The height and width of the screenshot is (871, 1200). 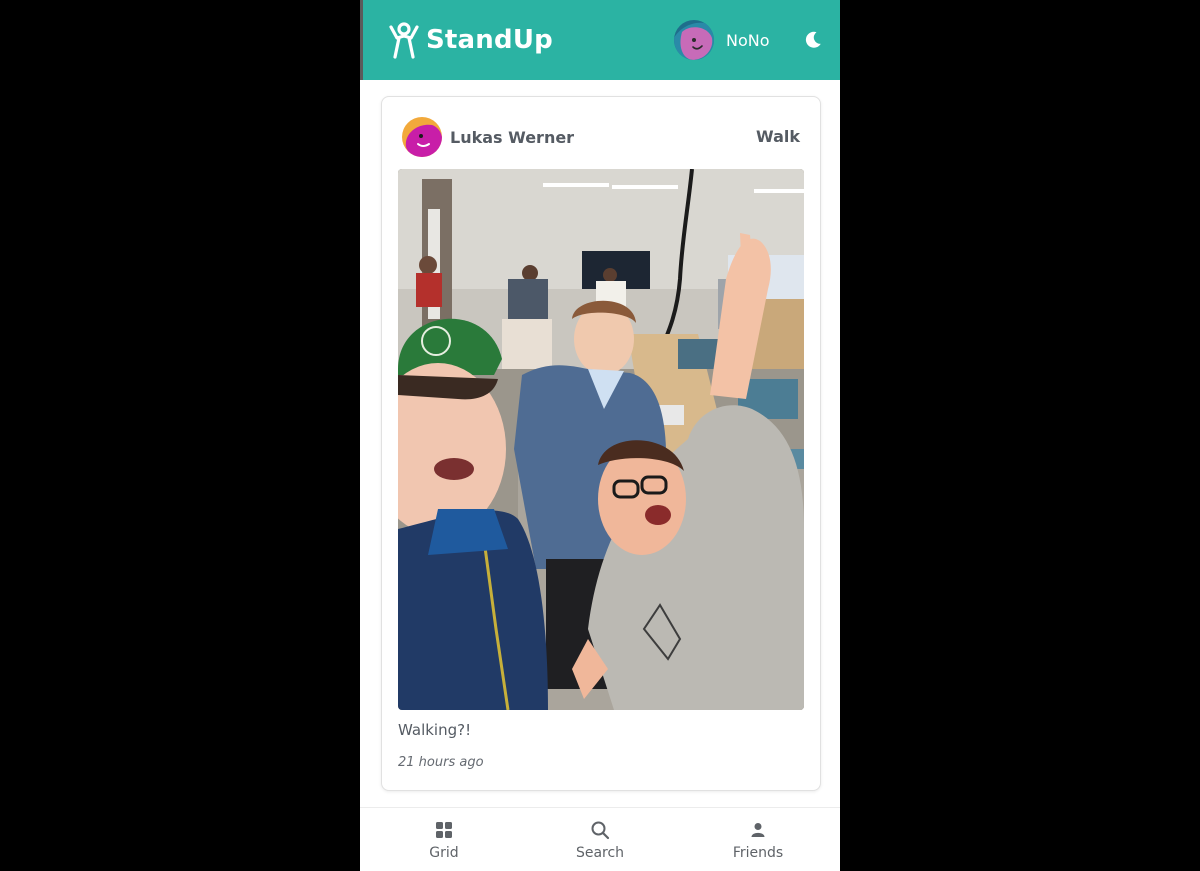 I want to click on current-user: NoNo, so click(x=722, y=40).